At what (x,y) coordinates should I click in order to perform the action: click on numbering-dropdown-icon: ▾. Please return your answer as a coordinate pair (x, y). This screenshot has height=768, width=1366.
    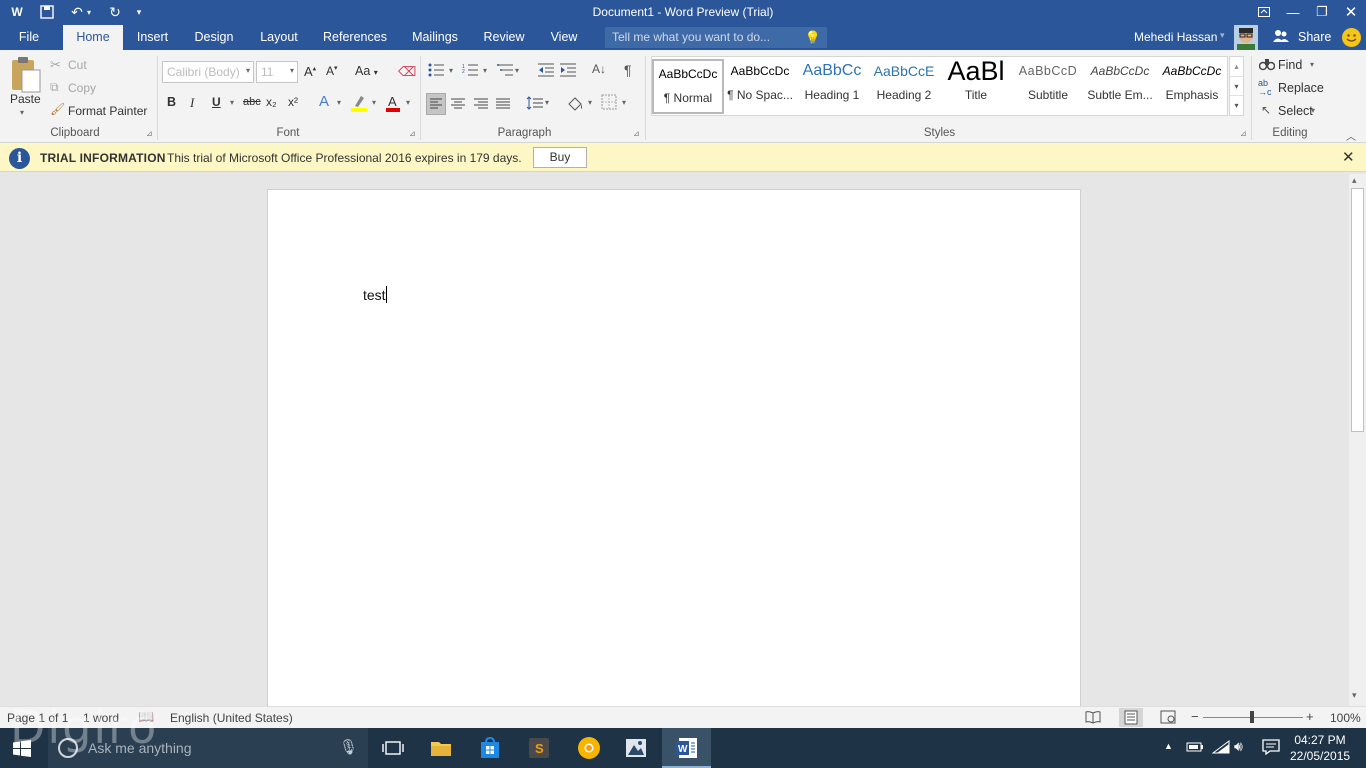
    Looking at the image, I should click on (485, 70).